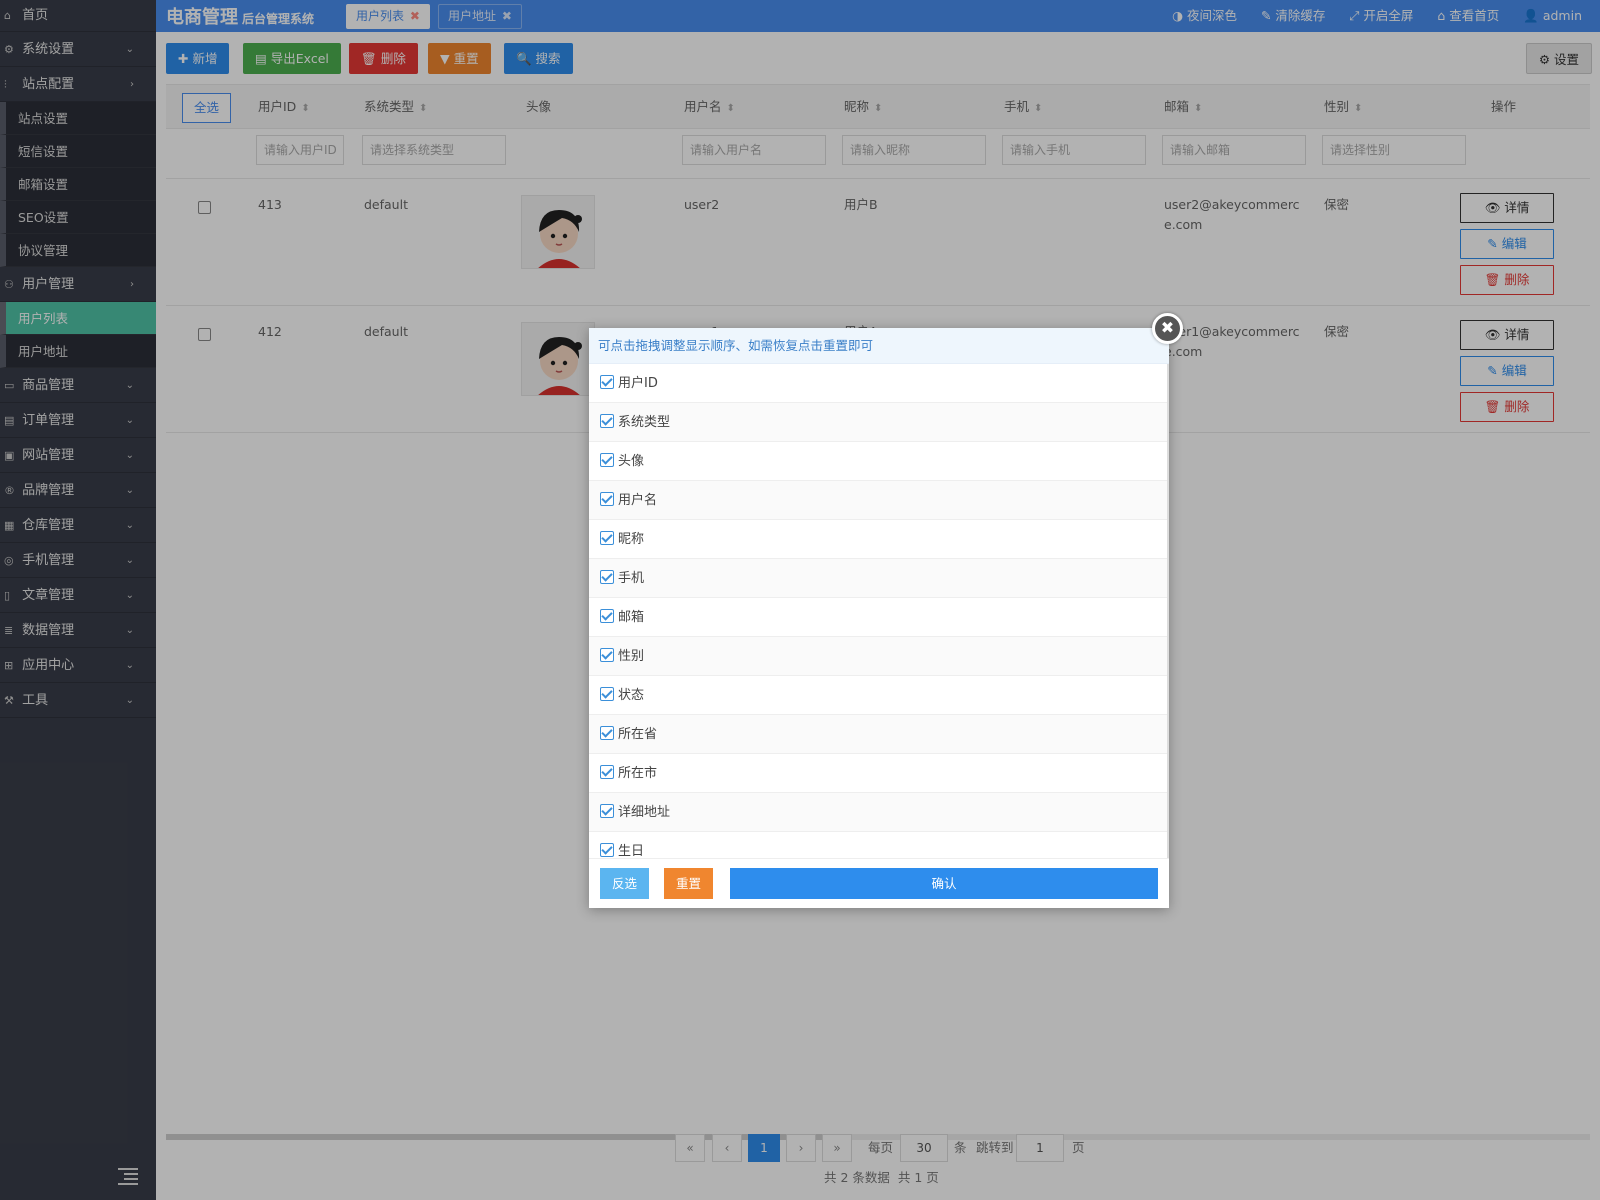 Image resolution: width=1600 pixels, height=1200 pixels. Describe the element at coordinates (631, 656) in the screenshot. I see `column-option-label: 性别` at that location.